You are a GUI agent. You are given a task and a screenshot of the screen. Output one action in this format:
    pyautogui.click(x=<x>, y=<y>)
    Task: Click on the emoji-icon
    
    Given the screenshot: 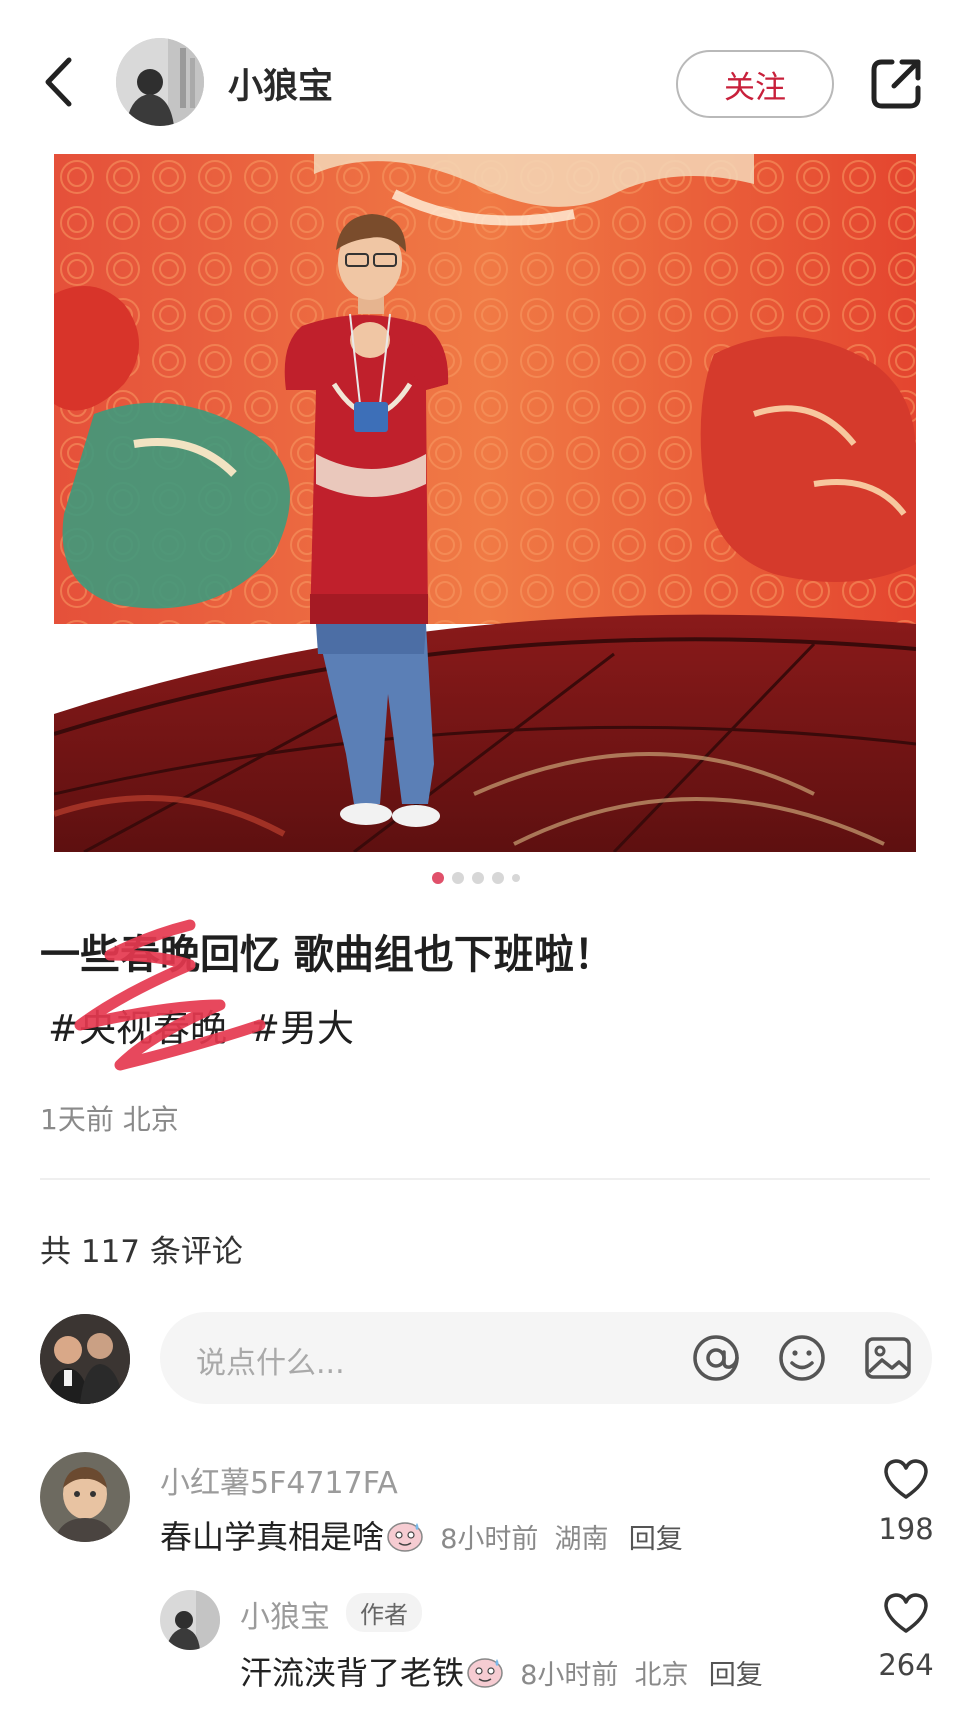 What is the action you would take?
    pyautogui.click(x=802, y=1358)
    